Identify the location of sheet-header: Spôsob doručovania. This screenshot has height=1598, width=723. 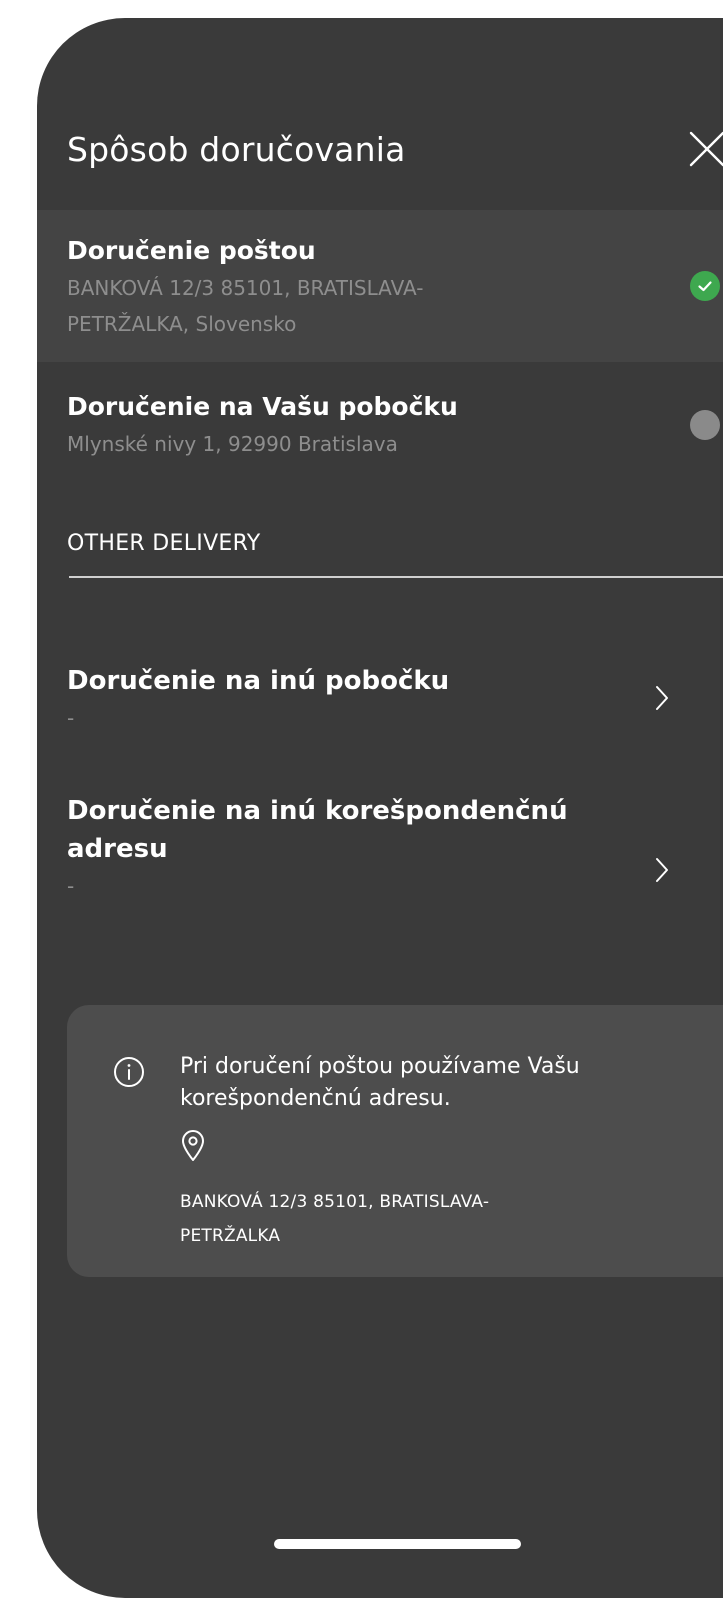
(380, 114).